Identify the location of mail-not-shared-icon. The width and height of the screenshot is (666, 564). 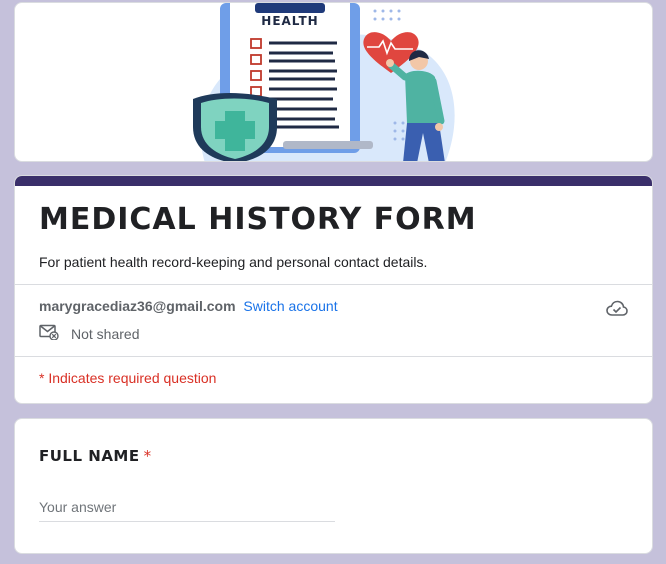
(49, 333).